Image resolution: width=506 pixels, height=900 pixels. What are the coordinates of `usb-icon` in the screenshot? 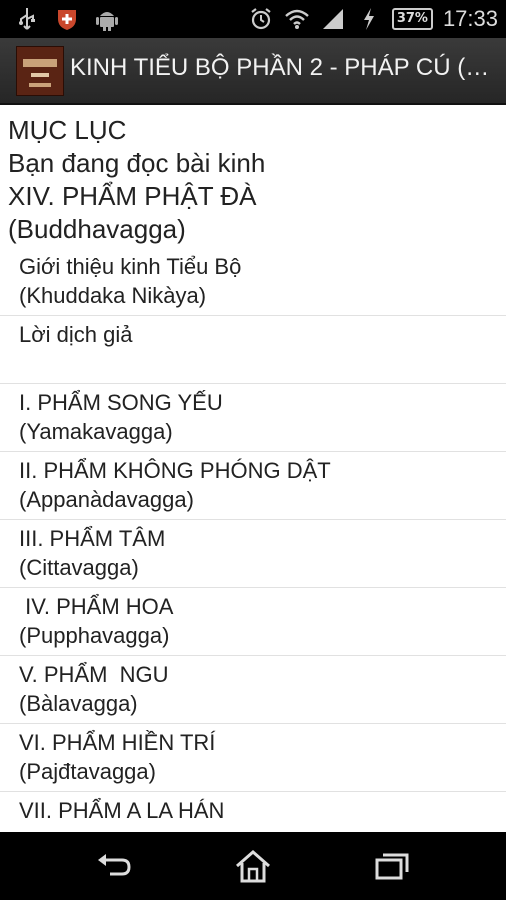 It's located at (27, 19).